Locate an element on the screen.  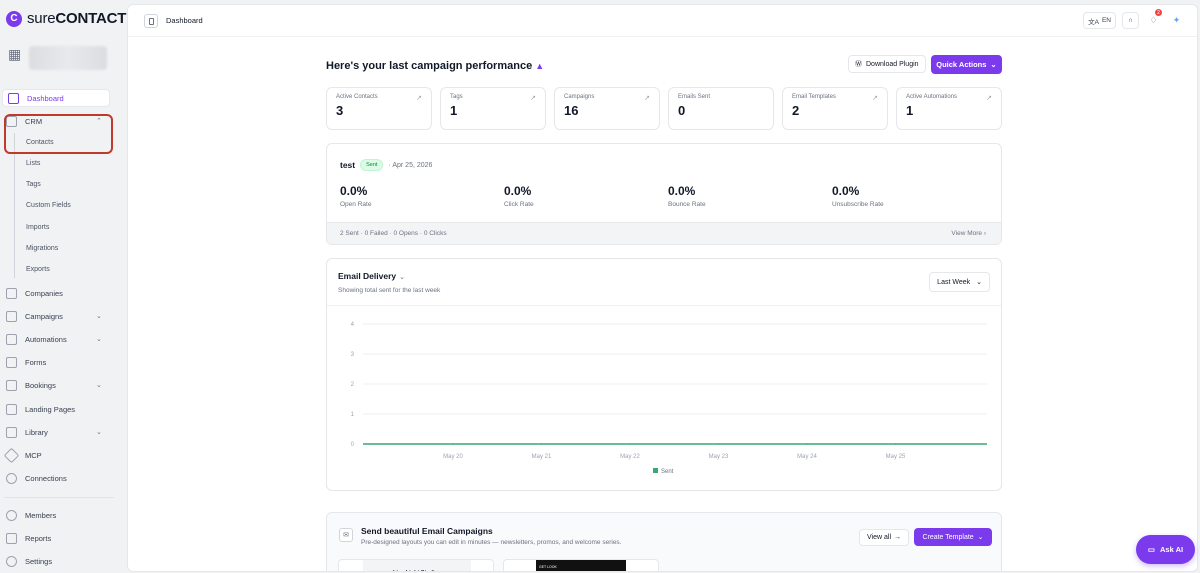
view-all-button: View all → is located at coordinates (884, 537).